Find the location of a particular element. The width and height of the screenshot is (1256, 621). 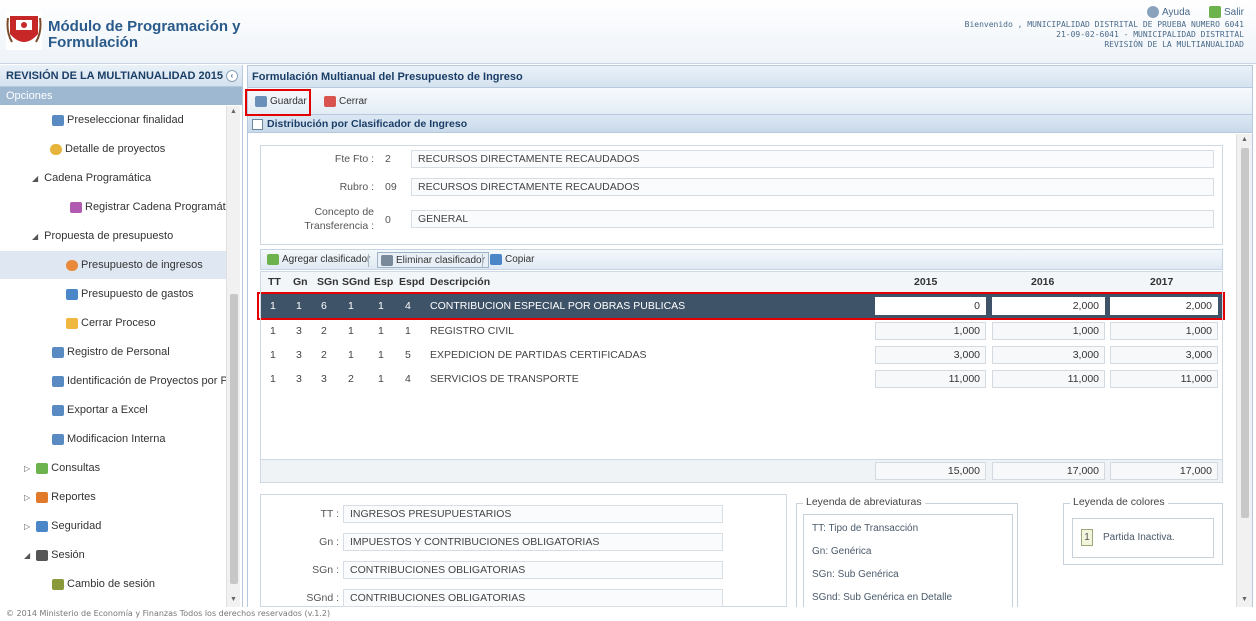

sidebar-item-identificacion-proyectos: Identificación de Proyectos por Proc is located at coordinates (113, 381).